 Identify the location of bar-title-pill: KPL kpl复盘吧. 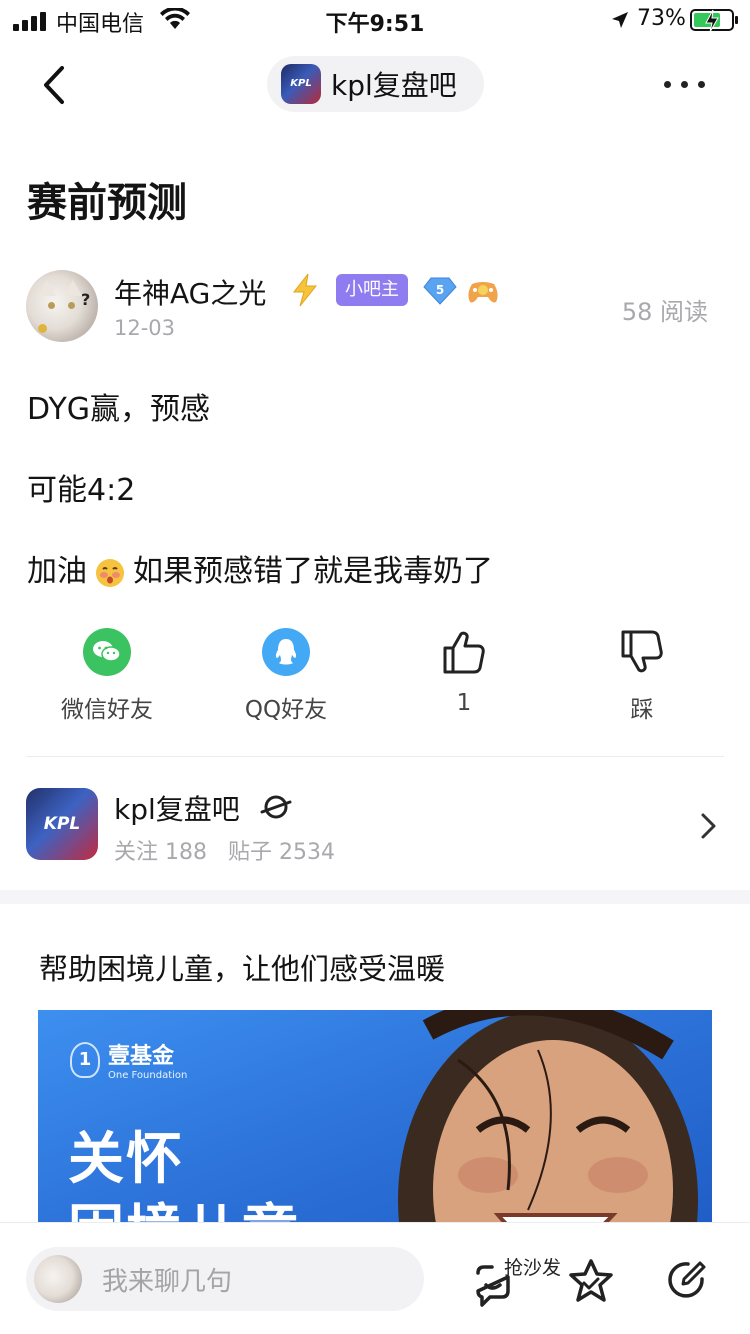
(375, 84).